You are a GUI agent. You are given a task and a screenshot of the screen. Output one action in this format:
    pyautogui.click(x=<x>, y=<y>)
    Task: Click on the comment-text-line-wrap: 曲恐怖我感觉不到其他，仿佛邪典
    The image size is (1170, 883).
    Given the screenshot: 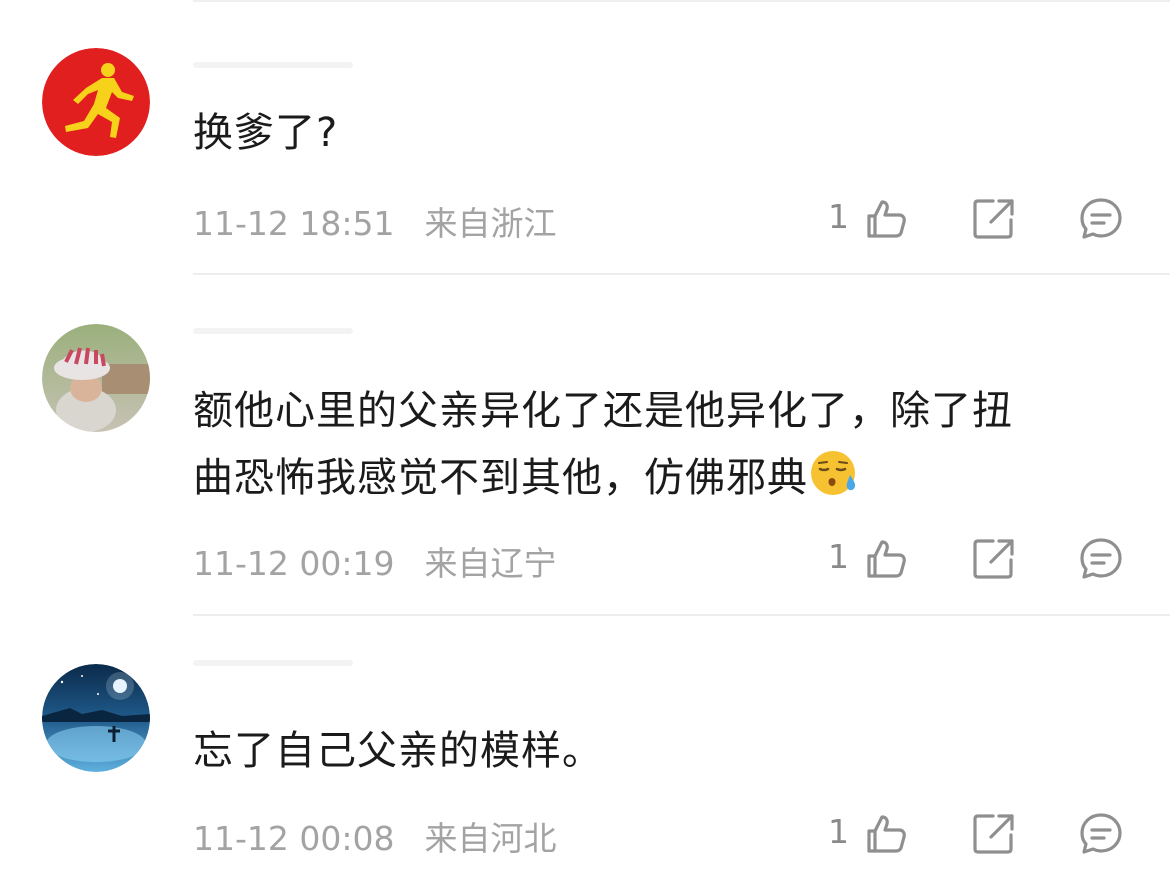 What is the action you would take?
    pyautogui.click(x=658, y=478)
    